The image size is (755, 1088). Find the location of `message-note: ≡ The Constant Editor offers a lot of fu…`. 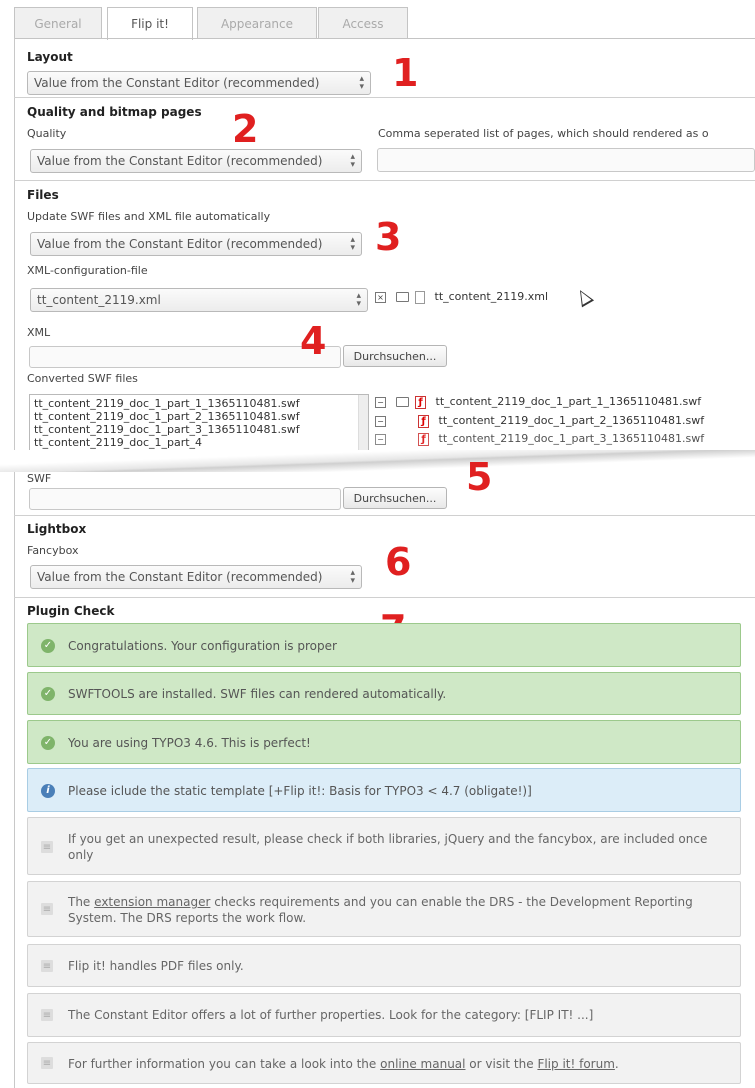

message-note: ≡ The Constant Editor offers a lot of fu… is located at coordinates (384, 1015).